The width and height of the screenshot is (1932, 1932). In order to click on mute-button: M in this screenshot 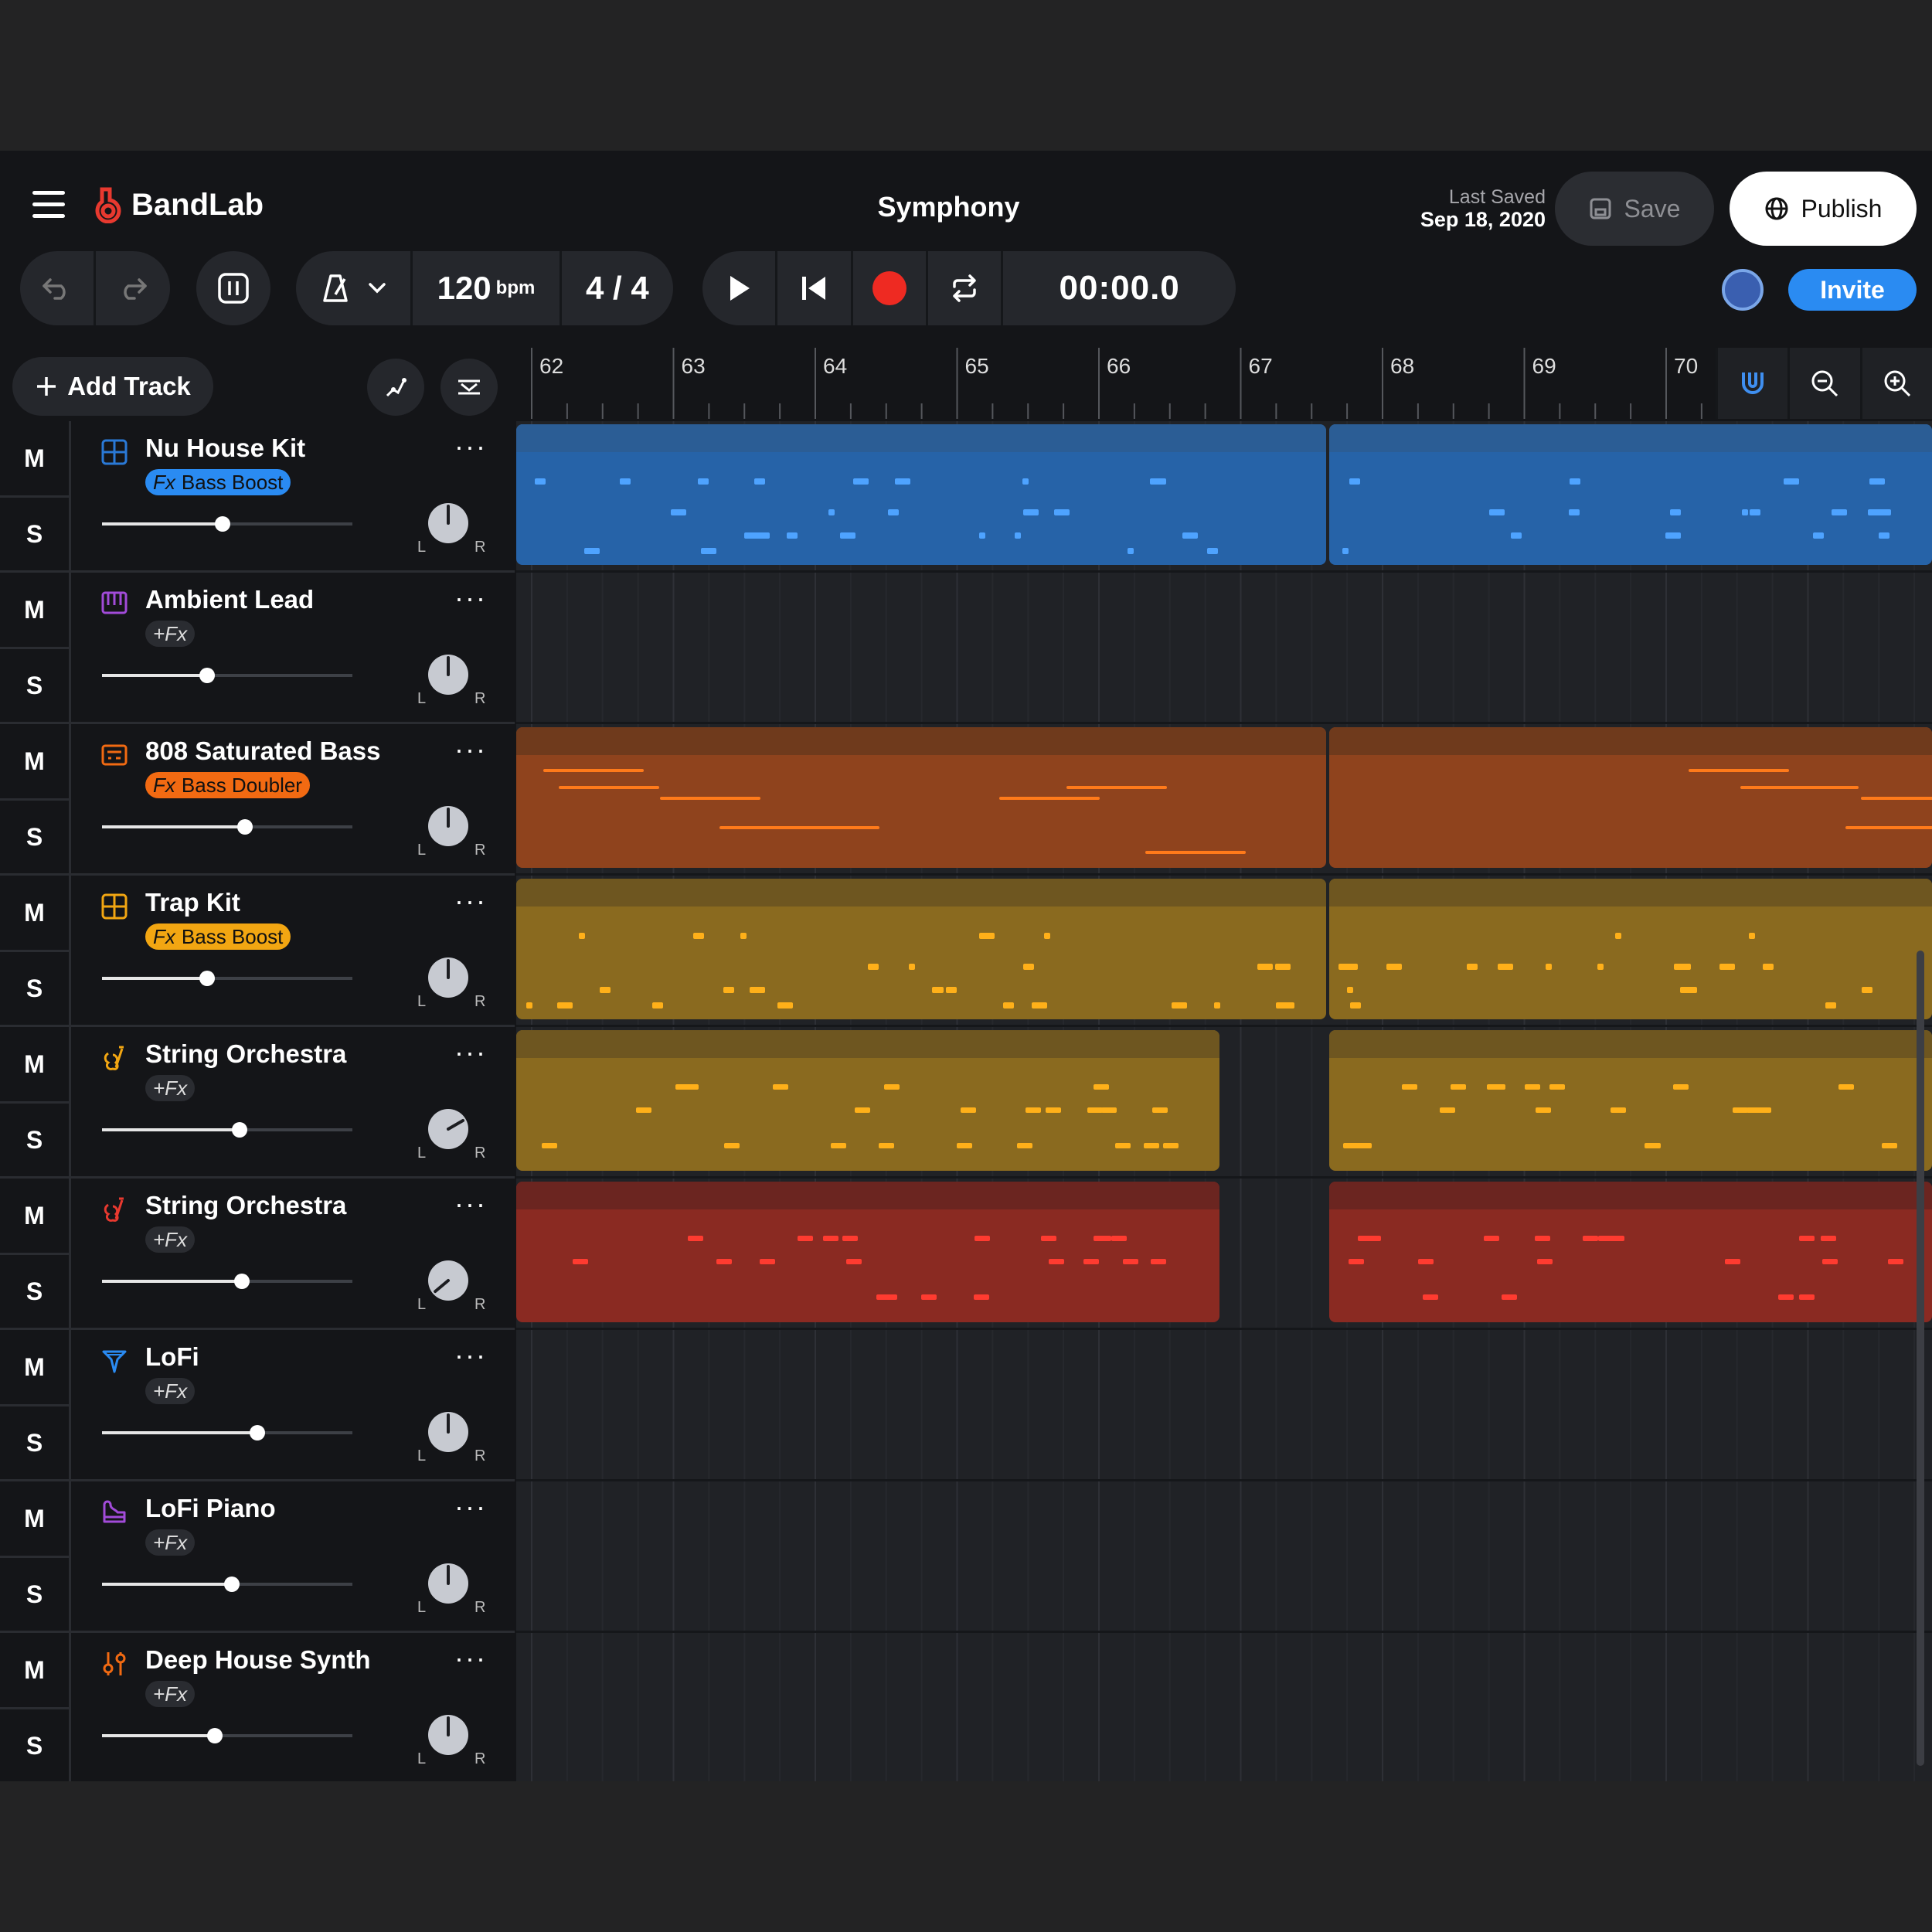, I will do `click(35, 611)`.